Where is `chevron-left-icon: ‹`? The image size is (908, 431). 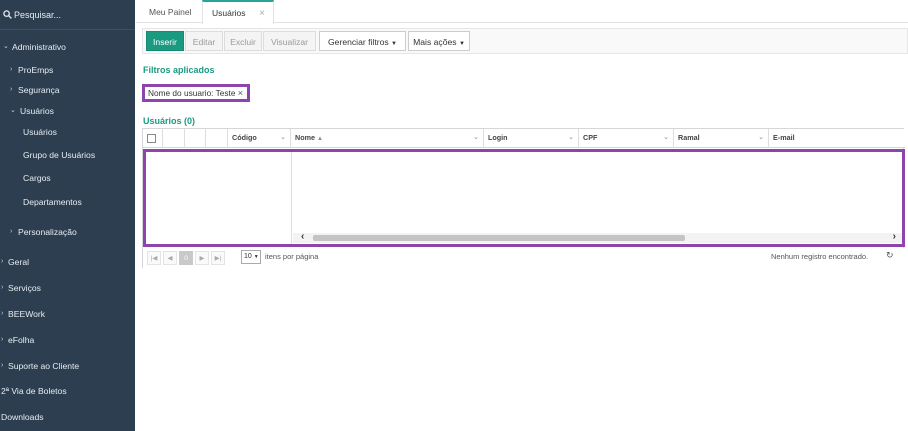
chevron-left-icon: ‹ is located at coordinates (302, 236).